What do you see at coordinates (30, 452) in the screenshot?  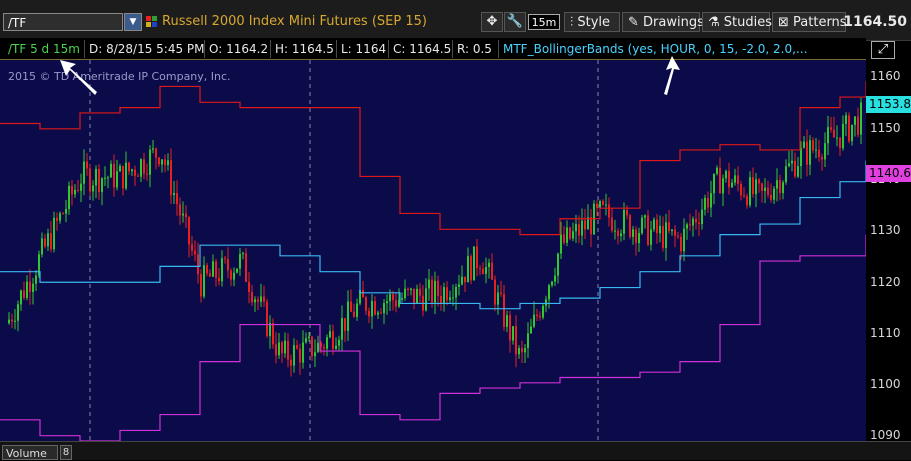 I see `volume-pane-label: Volume` at bounding box center [30, 452].